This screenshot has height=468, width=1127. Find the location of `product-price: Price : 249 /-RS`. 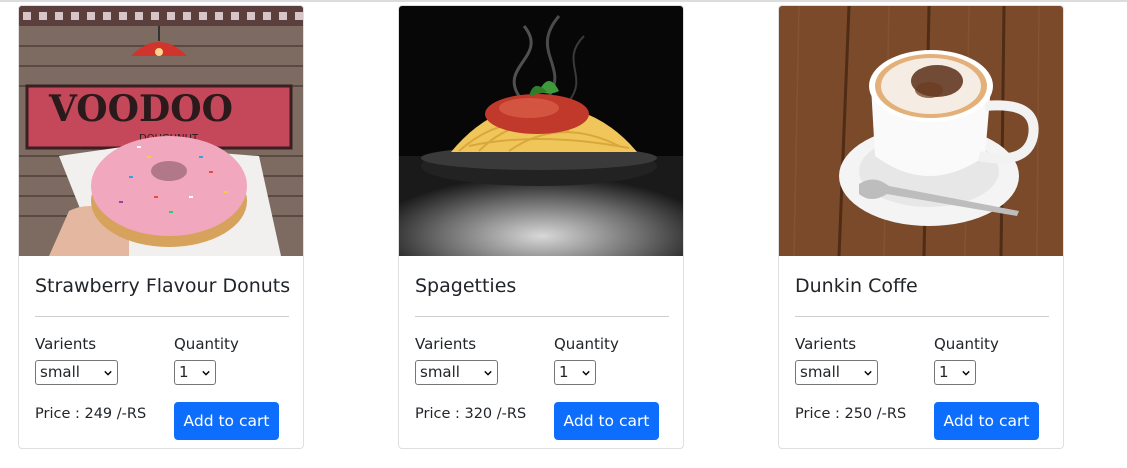

product-price: Price : 249 /-RS is located at coordinates (91, 414).